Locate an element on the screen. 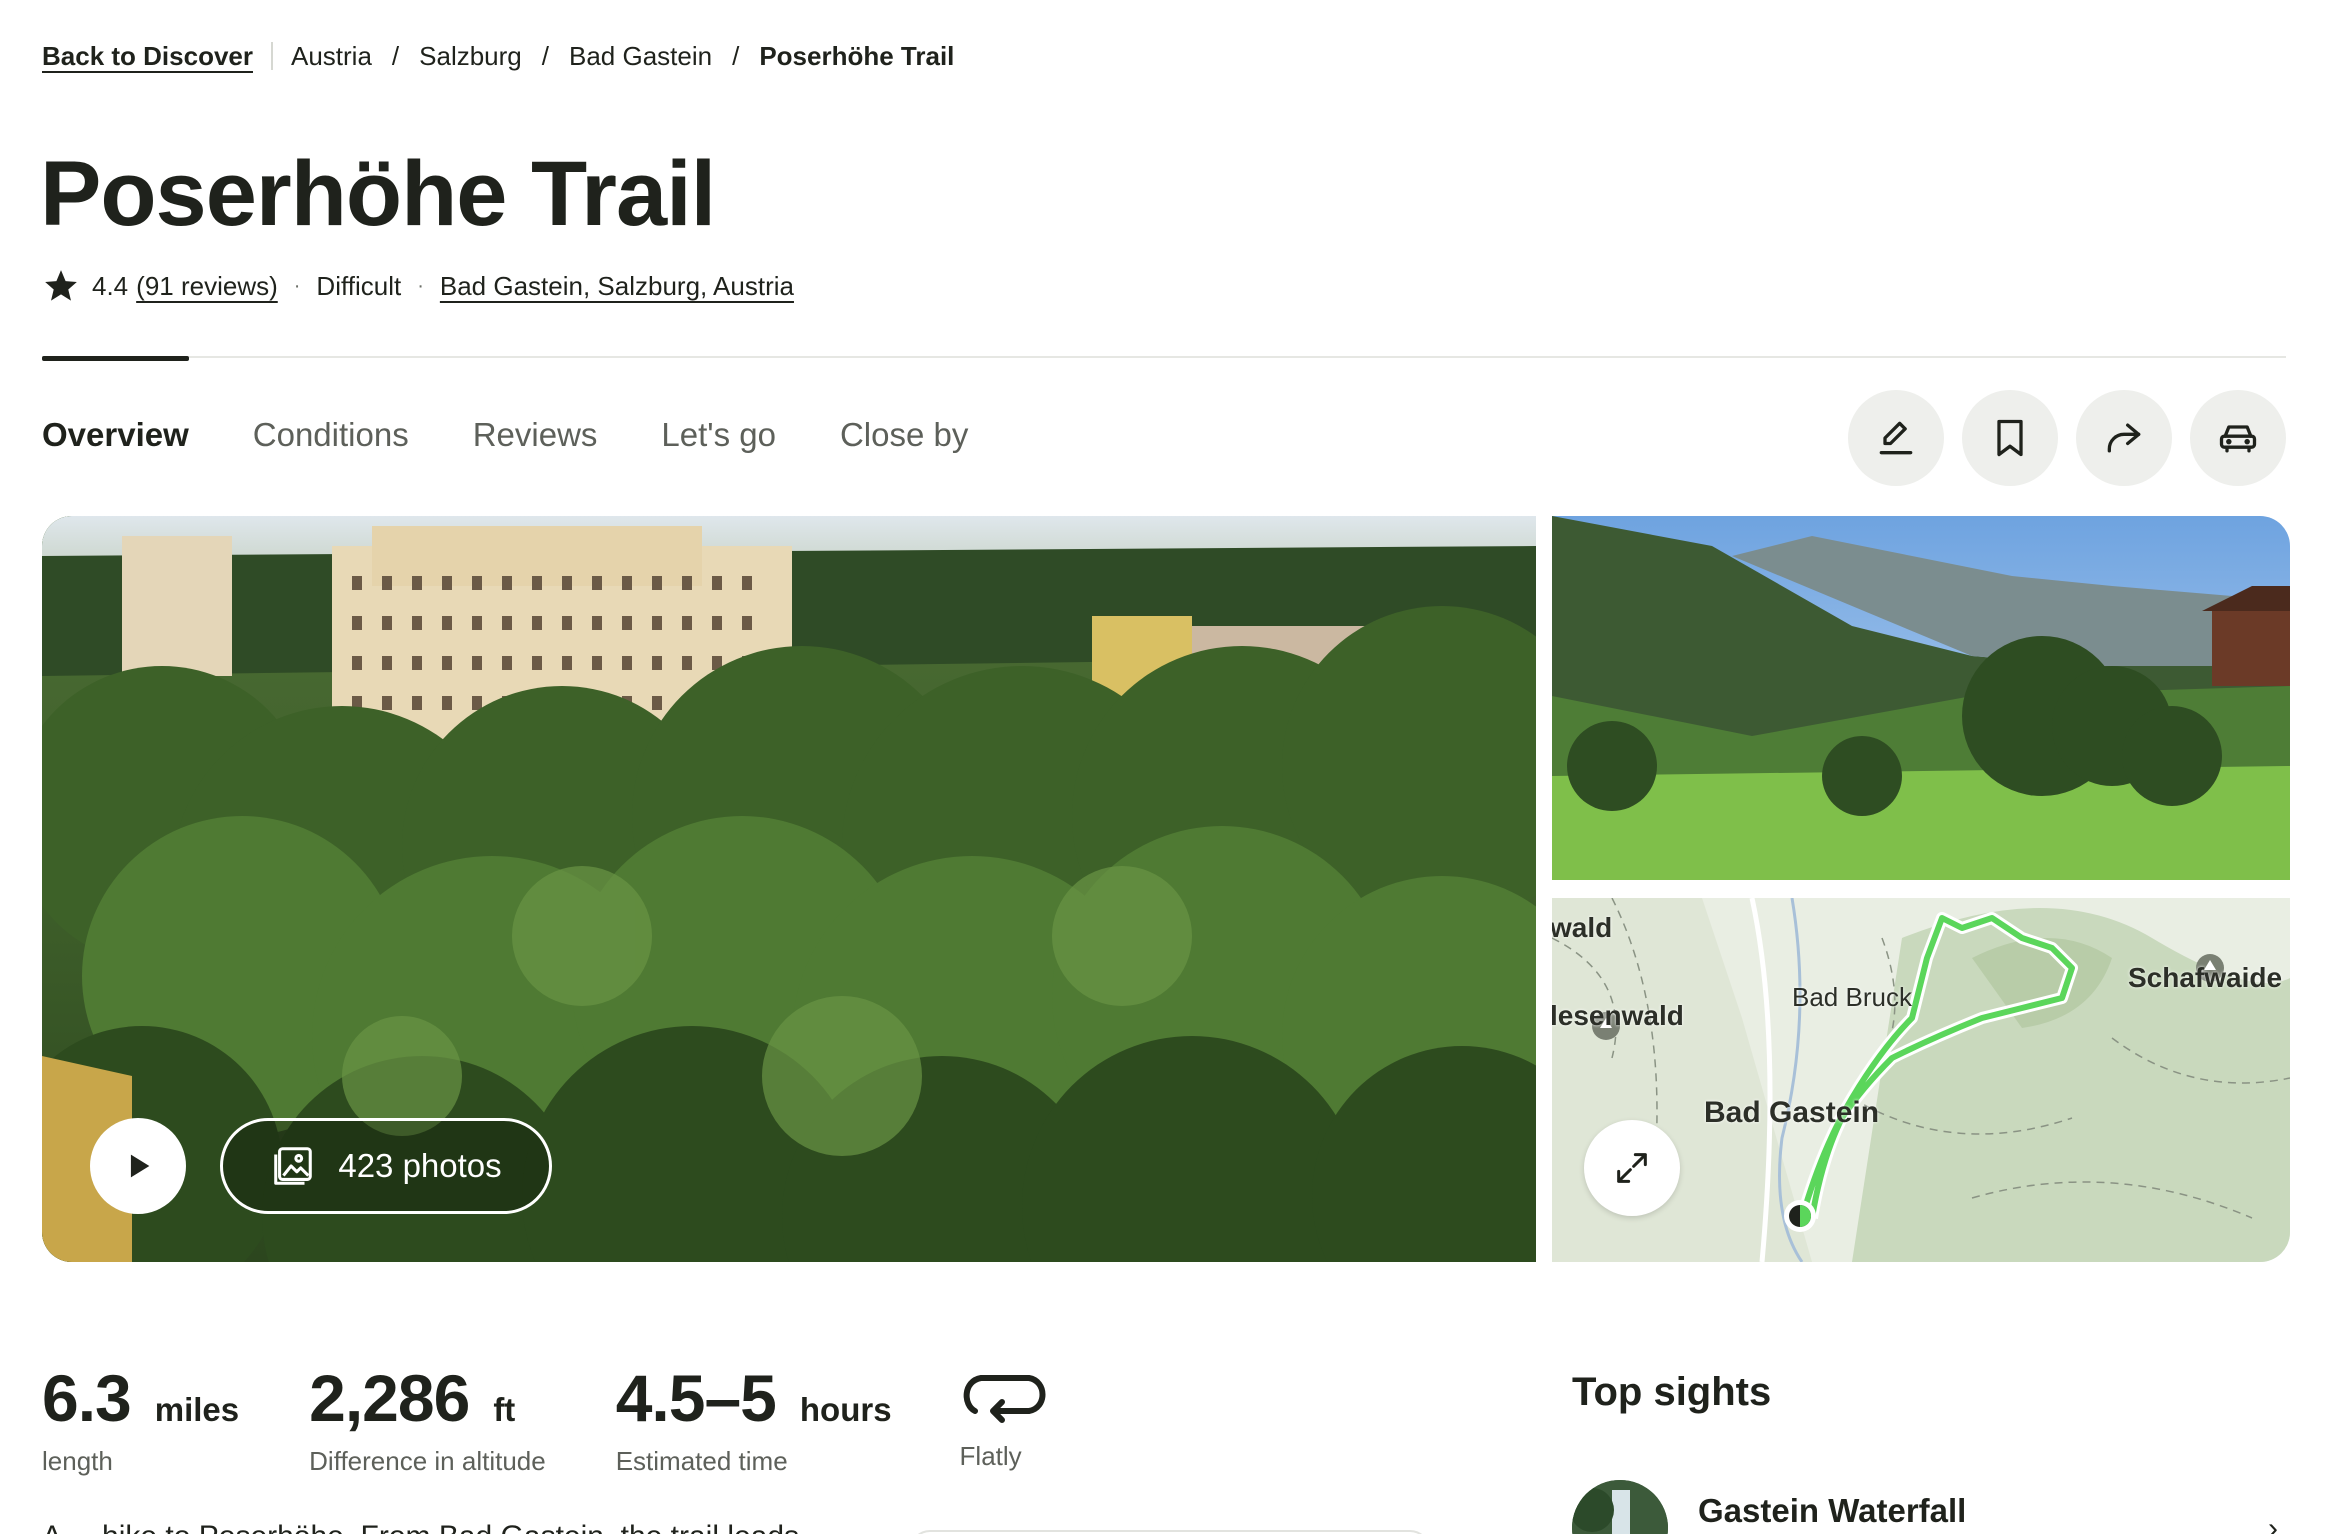 The image size is (2326, 1534). stat-length: 6.3 miles length is located at coordinates (140, 1418).